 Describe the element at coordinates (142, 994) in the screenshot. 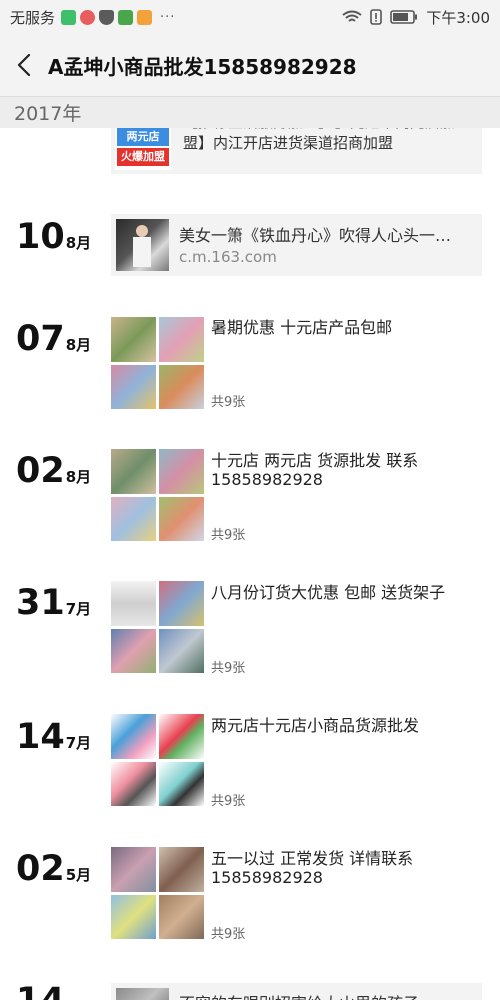

I see `link-thumbnail` at that location.